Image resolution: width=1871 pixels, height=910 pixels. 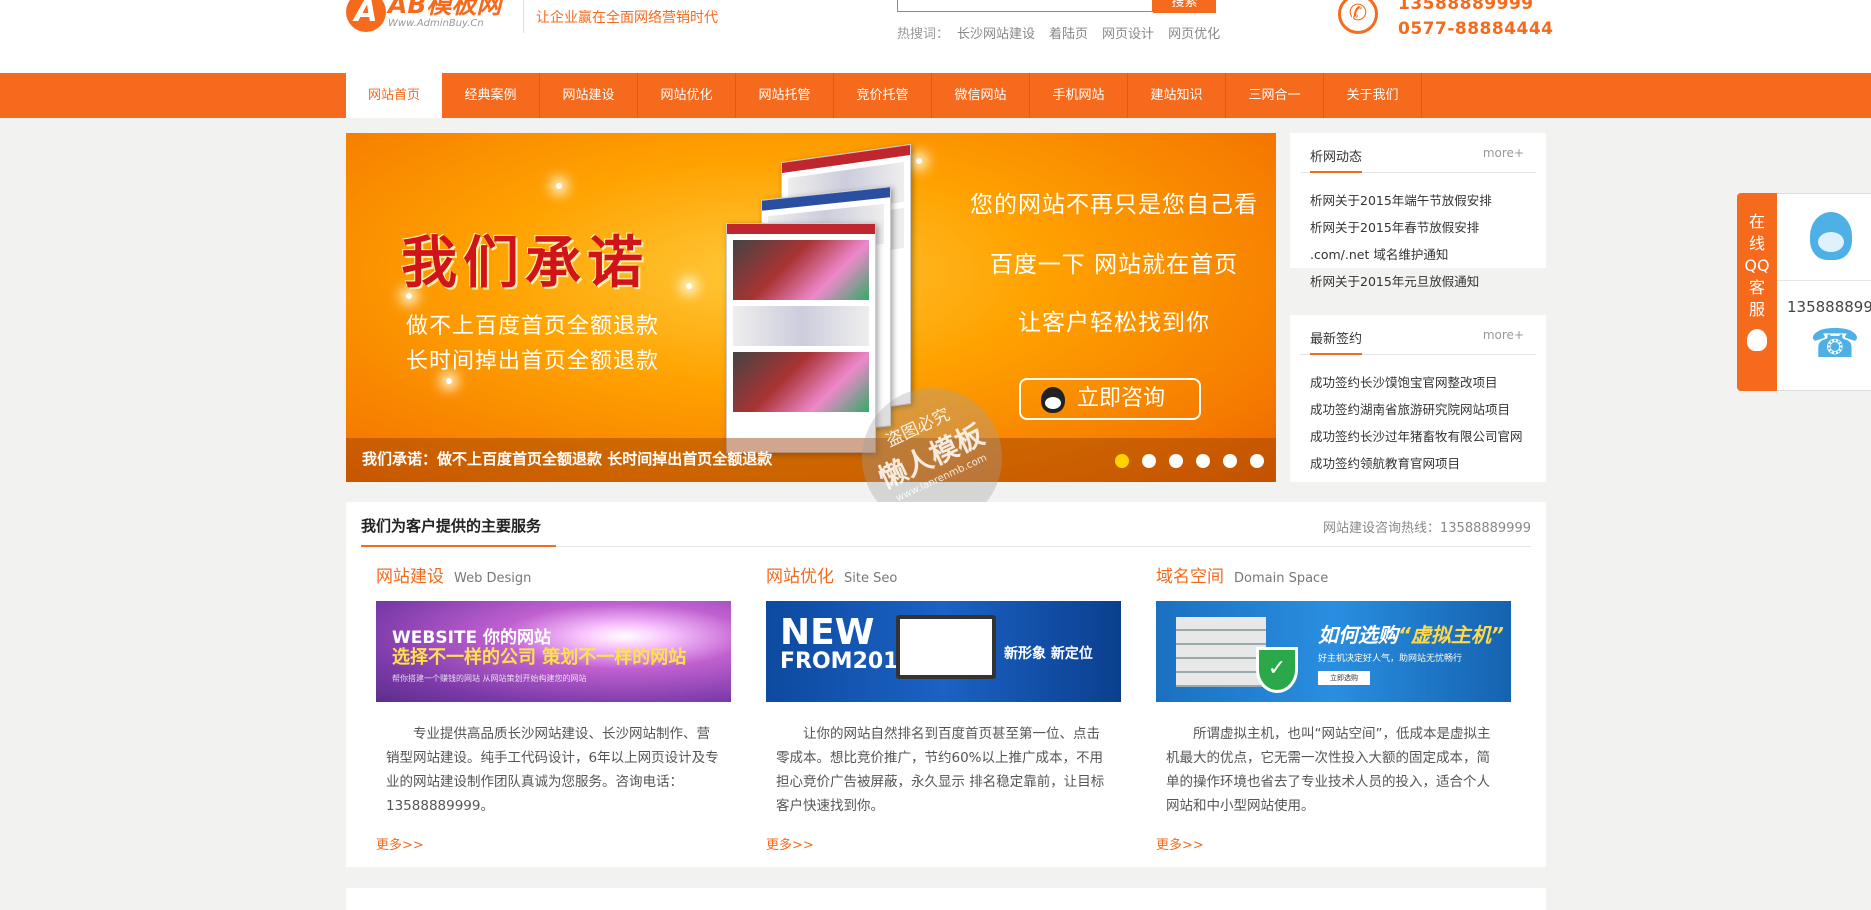 What do you see at coordinates (533, 361) in the screenshot?
I see `banner-line: 长时间掉出首页全额退款` at bounding box center [533, 361].